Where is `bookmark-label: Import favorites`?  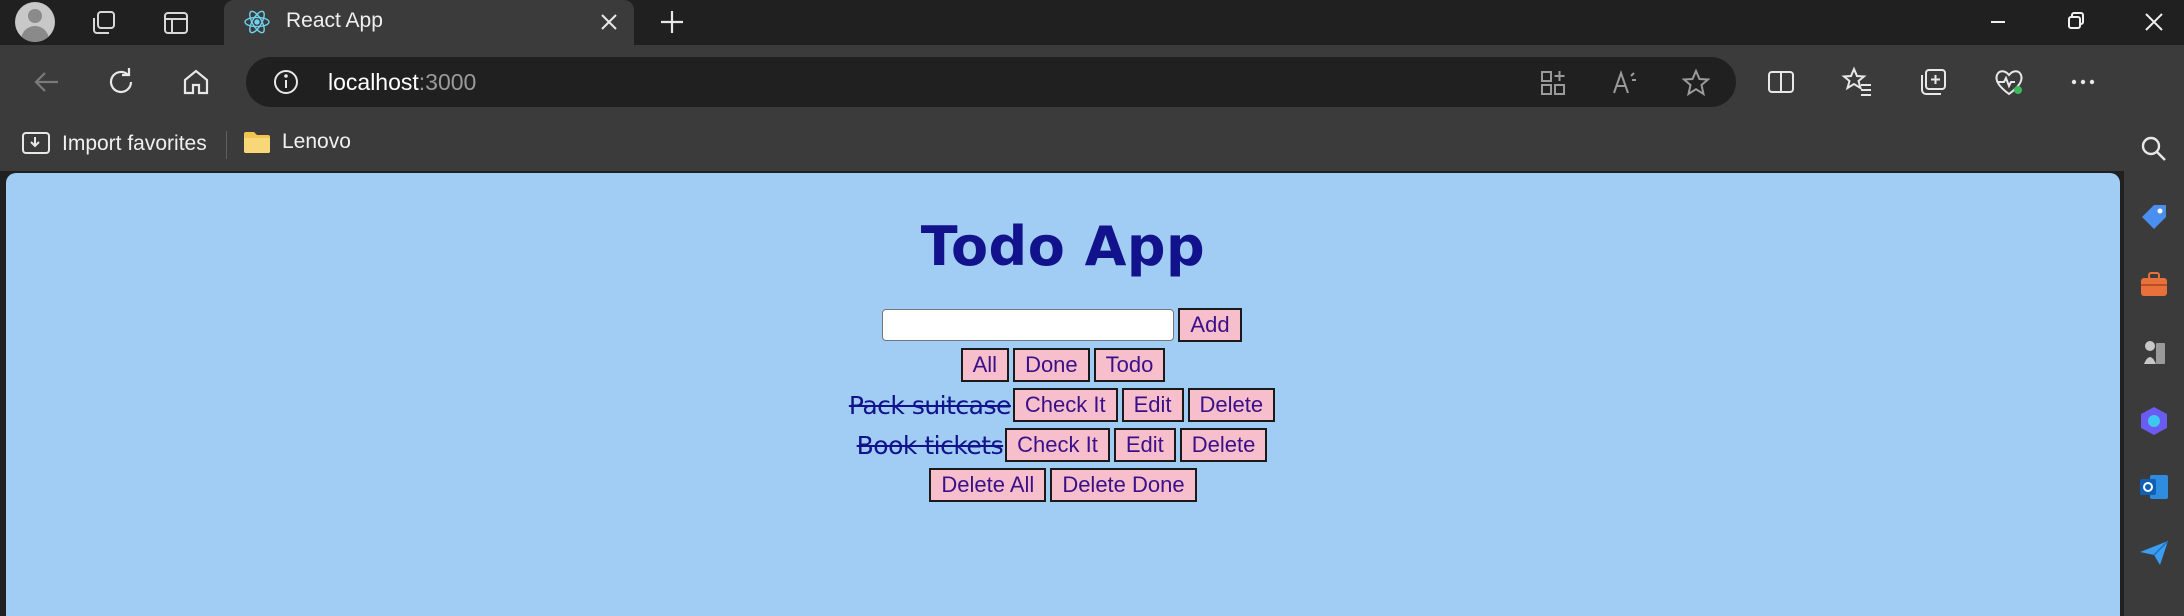
bookmark-label: Import favorites is located at coordinates (134, 143).